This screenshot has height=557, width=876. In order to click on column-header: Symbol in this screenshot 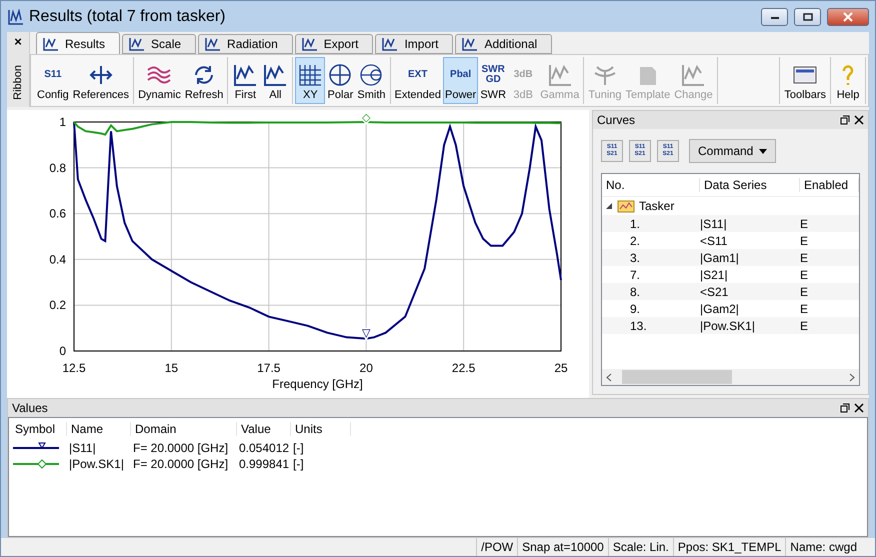, I will do `click(39, 429)`.